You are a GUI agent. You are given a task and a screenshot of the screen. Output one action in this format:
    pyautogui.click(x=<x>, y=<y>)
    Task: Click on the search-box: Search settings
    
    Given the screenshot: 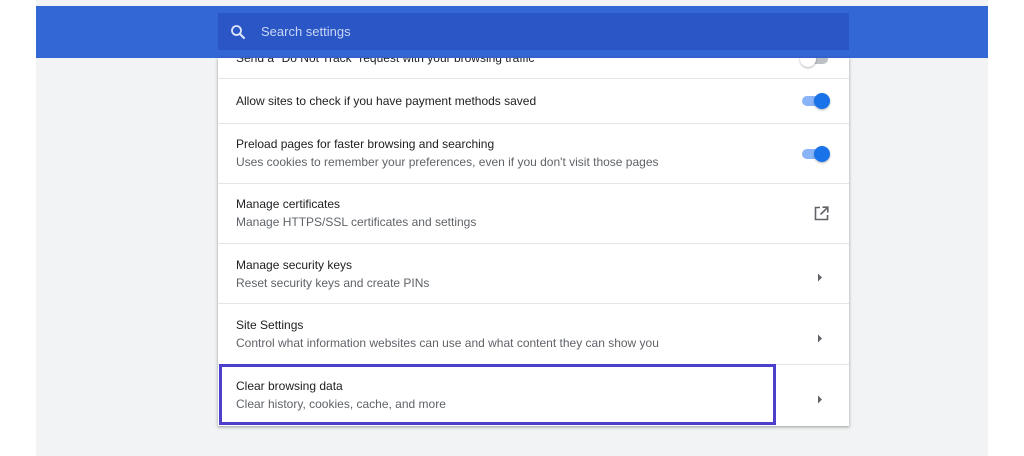 What is the action you would take?
    pyautogui.click(x=533, y=31)
    